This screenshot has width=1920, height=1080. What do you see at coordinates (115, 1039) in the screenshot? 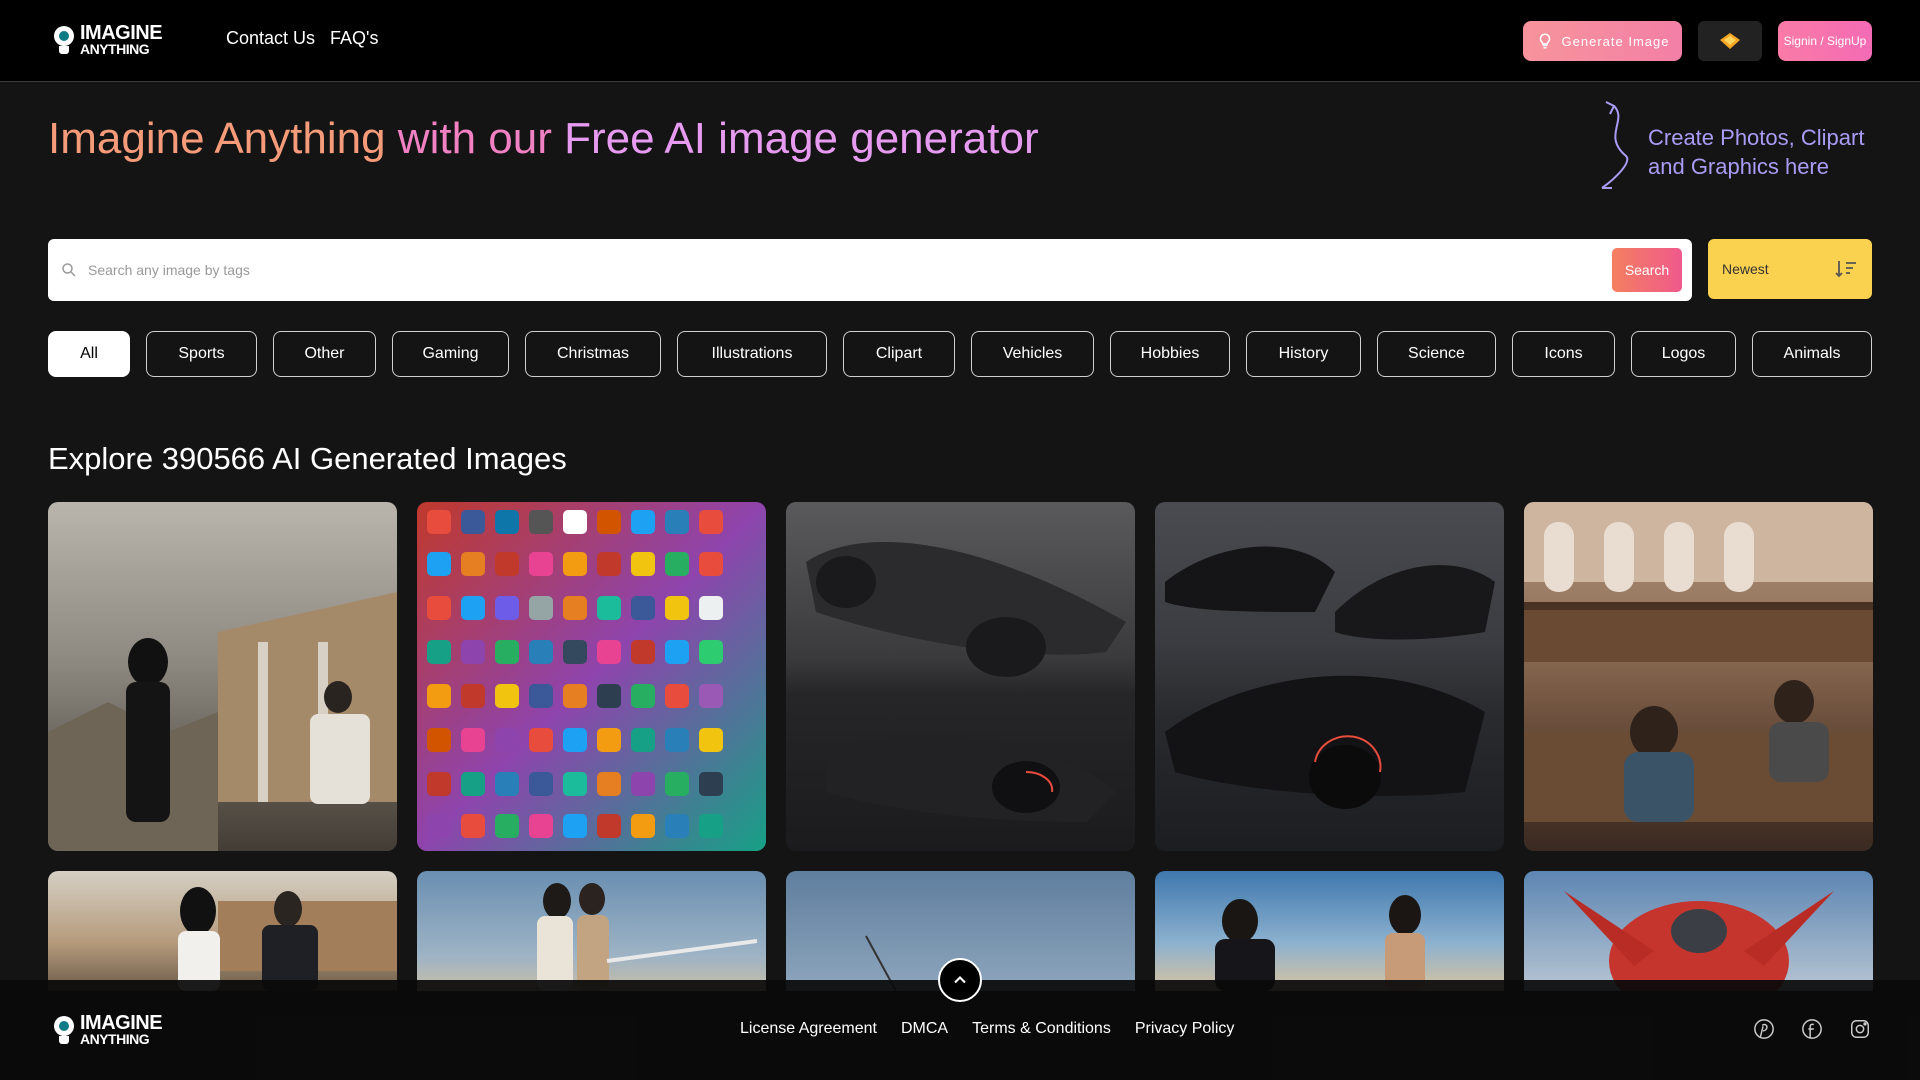
I see `footer-logo-line2: ANYTHING` at bounding box center [115, 1039].